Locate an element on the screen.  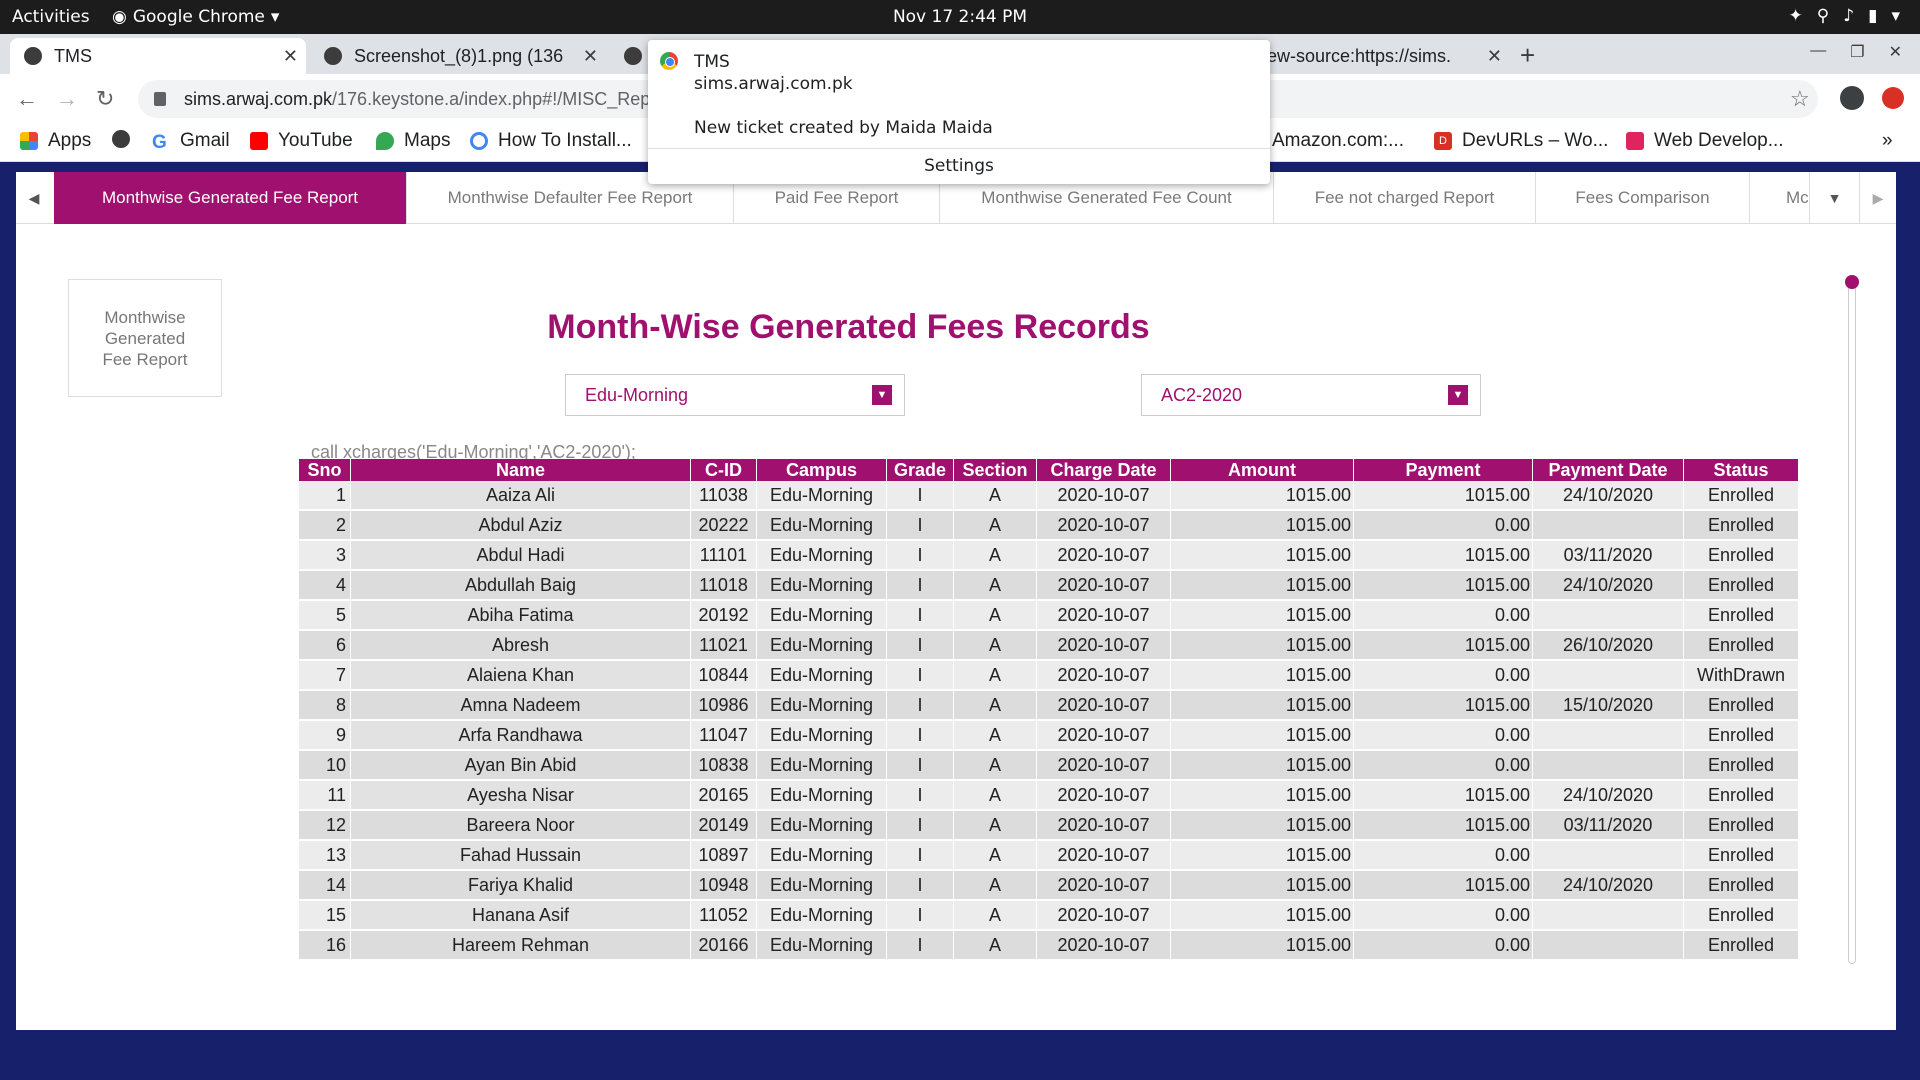
cell-sno: 8 is located at coordinates (325, 706).